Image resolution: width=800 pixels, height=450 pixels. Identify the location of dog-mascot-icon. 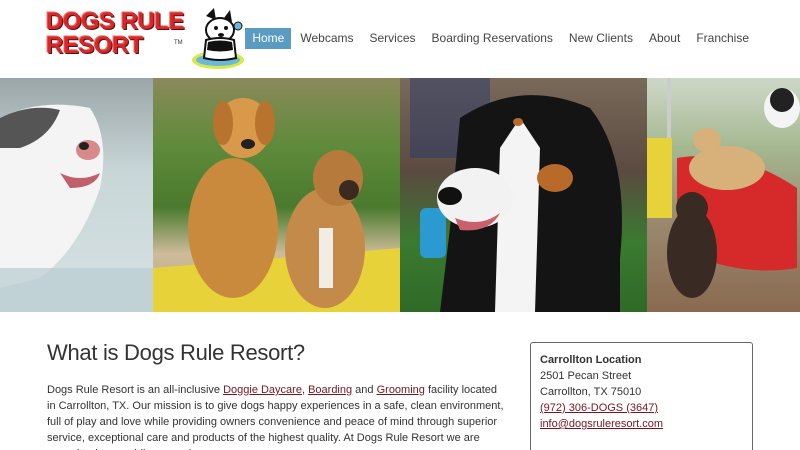
(218, 38).